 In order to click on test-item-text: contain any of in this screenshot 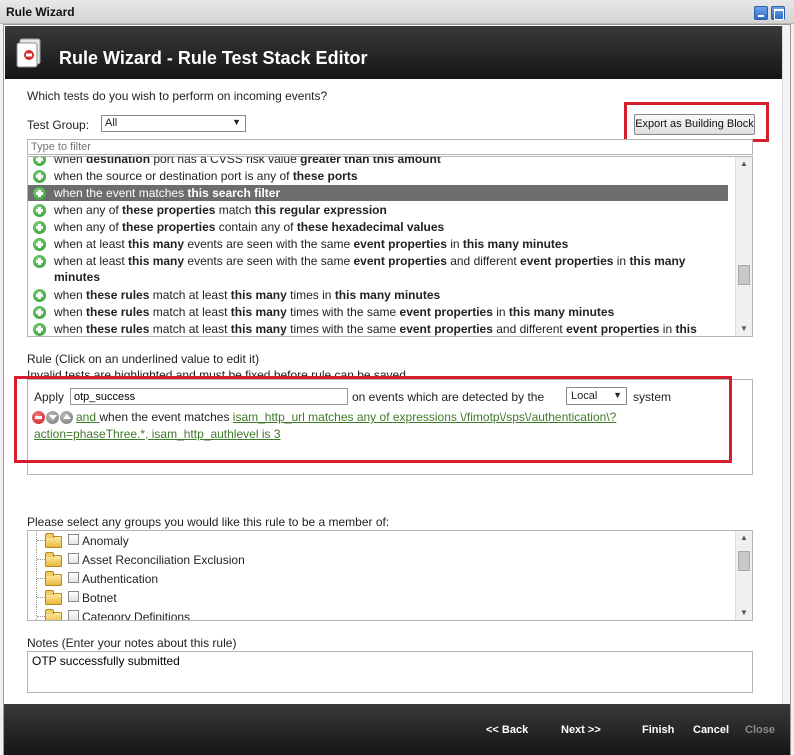, I will do `click(256, 227)`.